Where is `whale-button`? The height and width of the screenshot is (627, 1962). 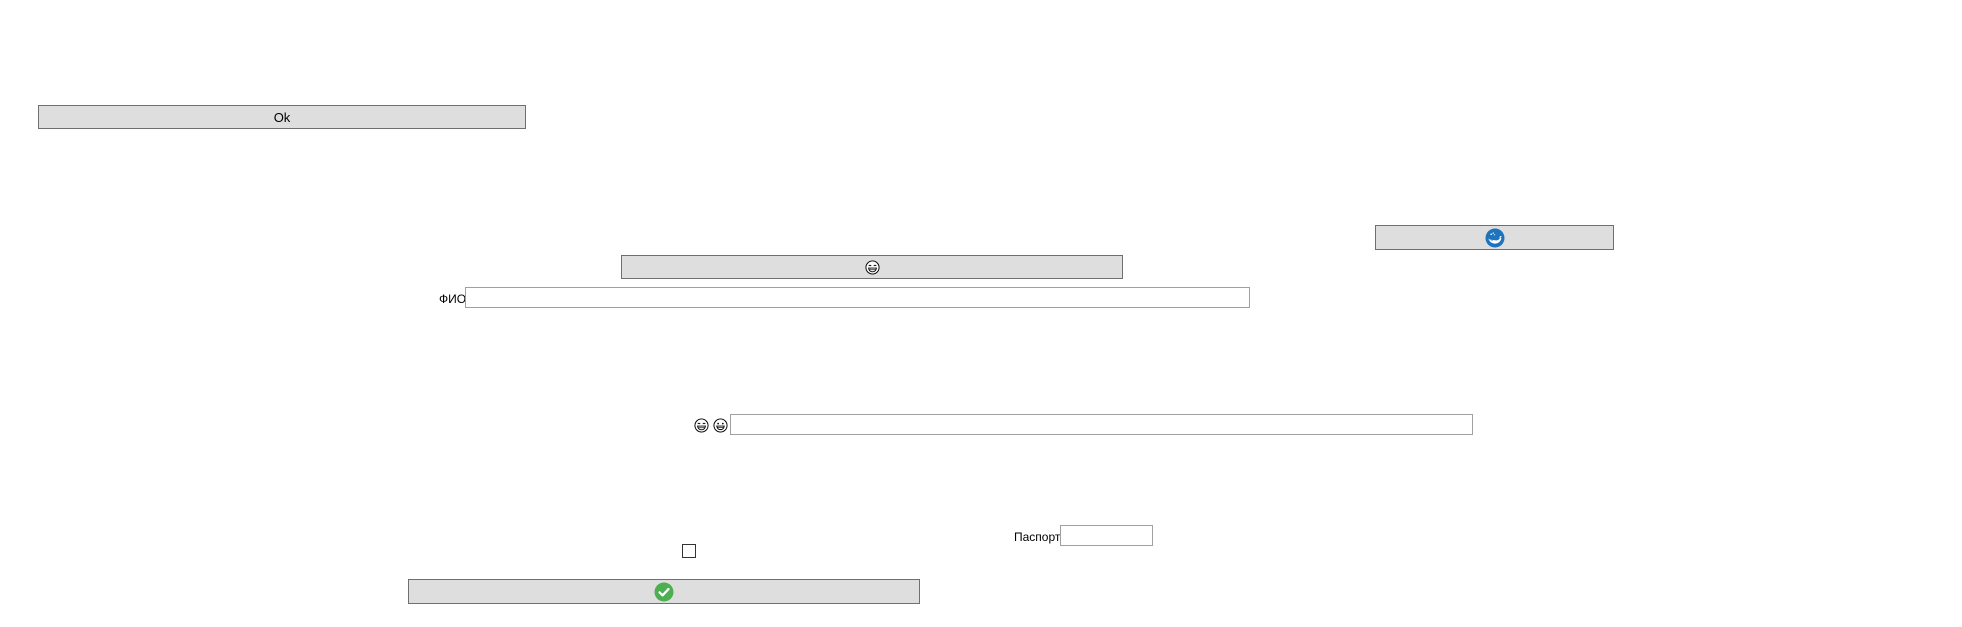
whale-button is located at coordinates (1494, 237).